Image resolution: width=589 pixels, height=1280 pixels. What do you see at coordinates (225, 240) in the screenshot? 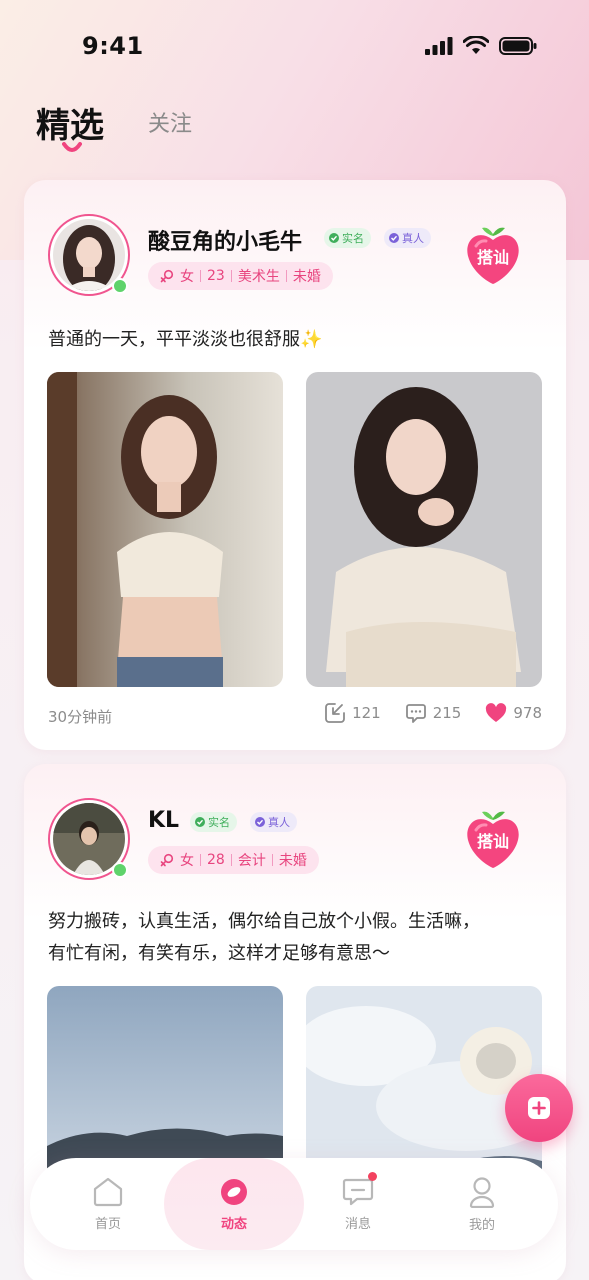
I see `username: 酸豆角的小毛牛` at bounding box center [225, 240].